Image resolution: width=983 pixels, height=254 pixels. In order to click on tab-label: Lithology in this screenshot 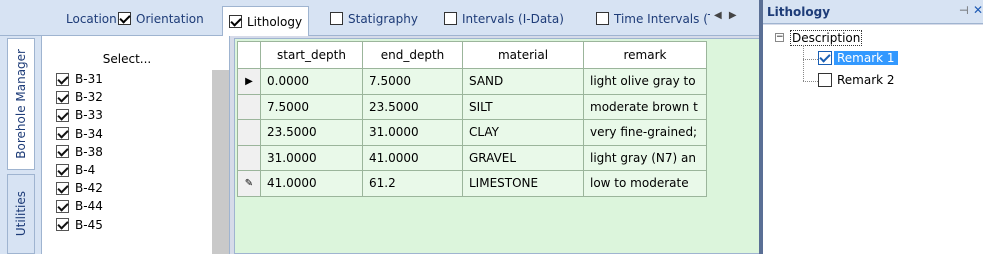, I will do `click(275, 21)`.